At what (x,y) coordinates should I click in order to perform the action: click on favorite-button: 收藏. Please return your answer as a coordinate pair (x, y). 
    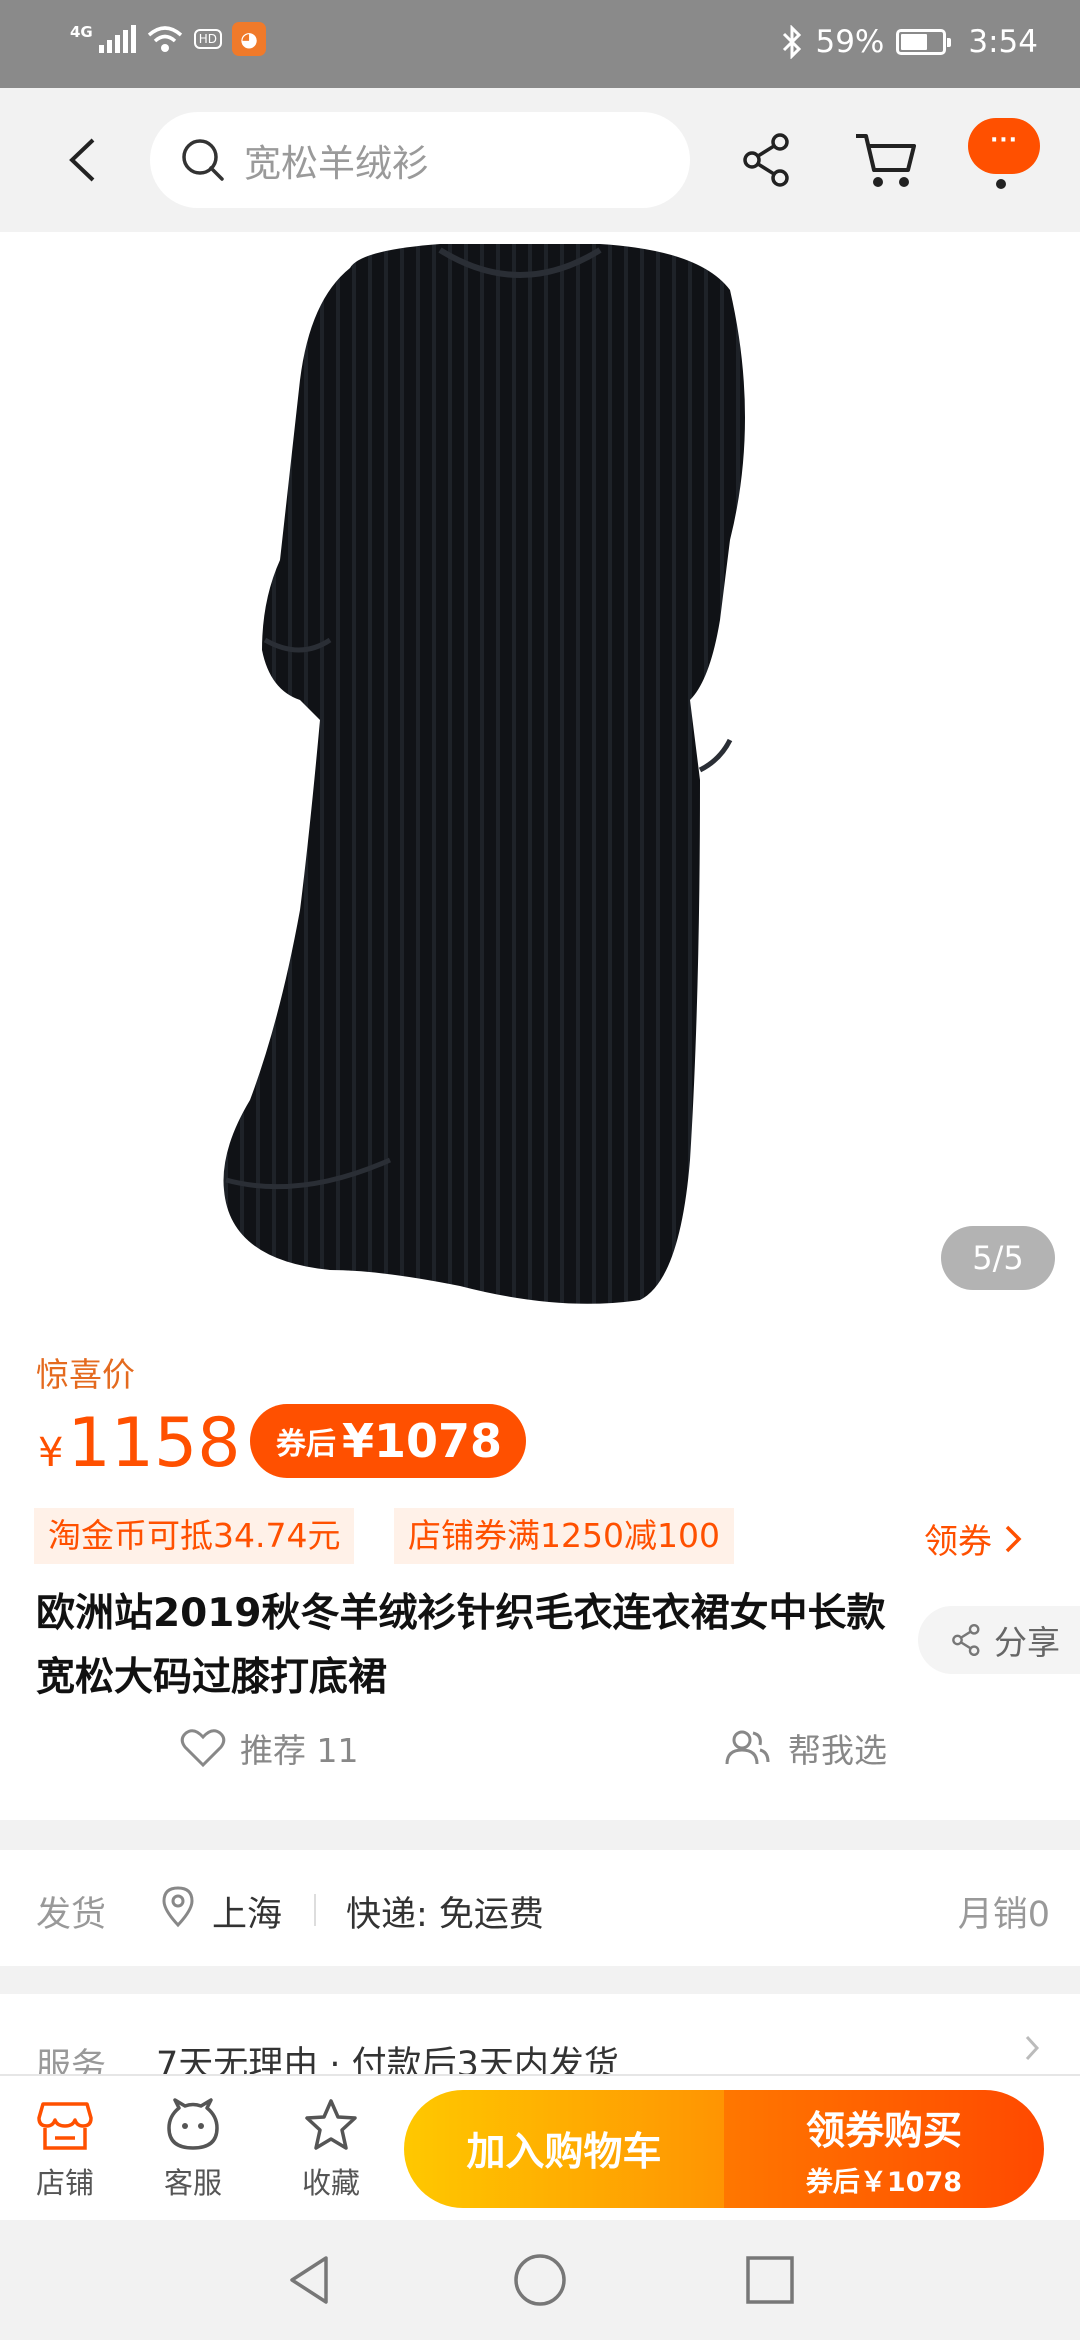
    Looking at the image, I should click on (331, 2150).